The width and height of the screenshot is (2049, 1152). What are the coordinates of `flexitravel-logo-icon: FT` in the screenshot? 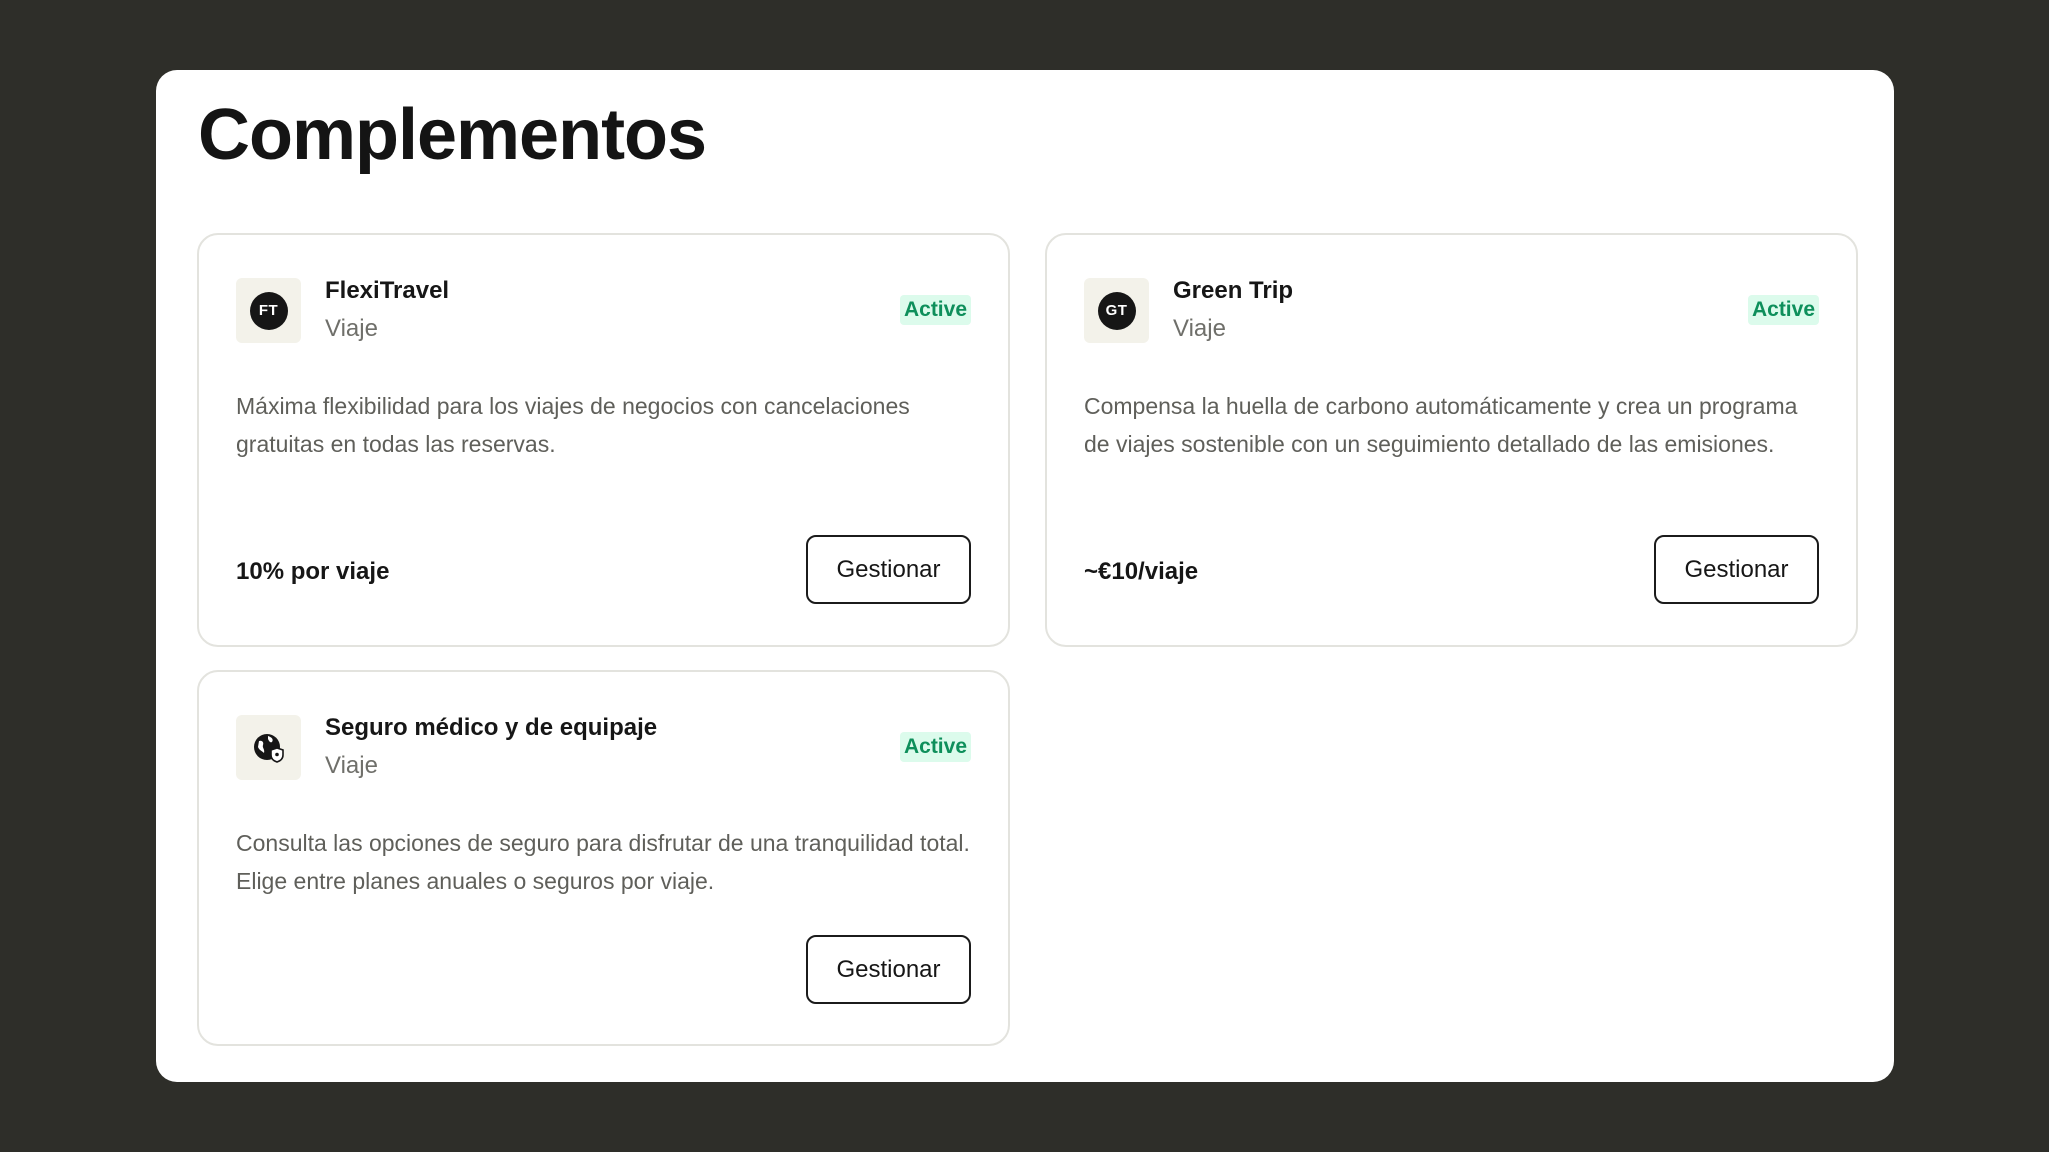 It's located at (268, 310).